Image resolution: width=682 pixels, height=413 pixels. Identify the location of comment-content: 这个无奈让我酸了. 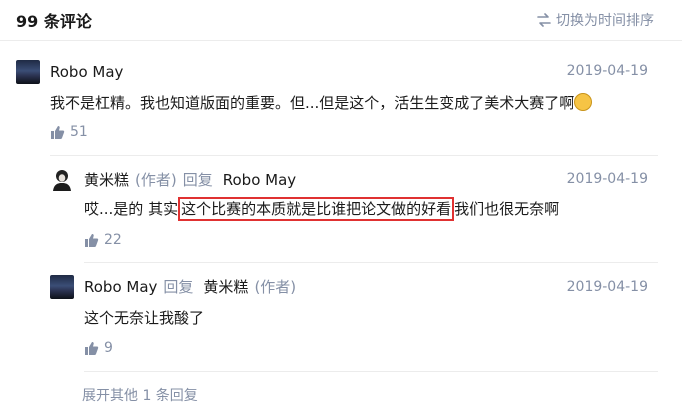
(144, 318).